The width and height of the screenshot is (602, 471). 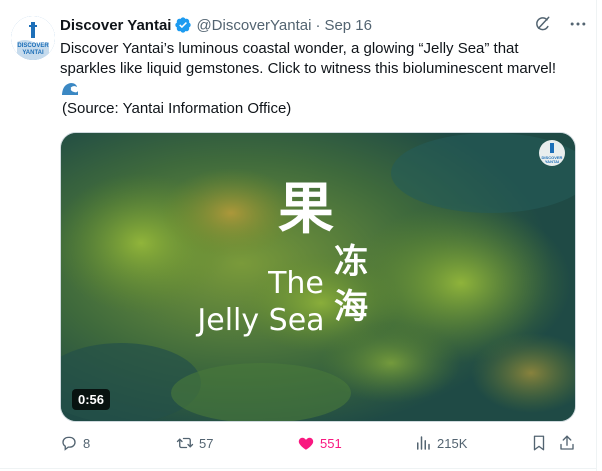 What do you see at coordinates (177, 108) in the screenshot?
I see `tweet-source: (Source: Yantai Information Office)` at bounding box center [177, 108].